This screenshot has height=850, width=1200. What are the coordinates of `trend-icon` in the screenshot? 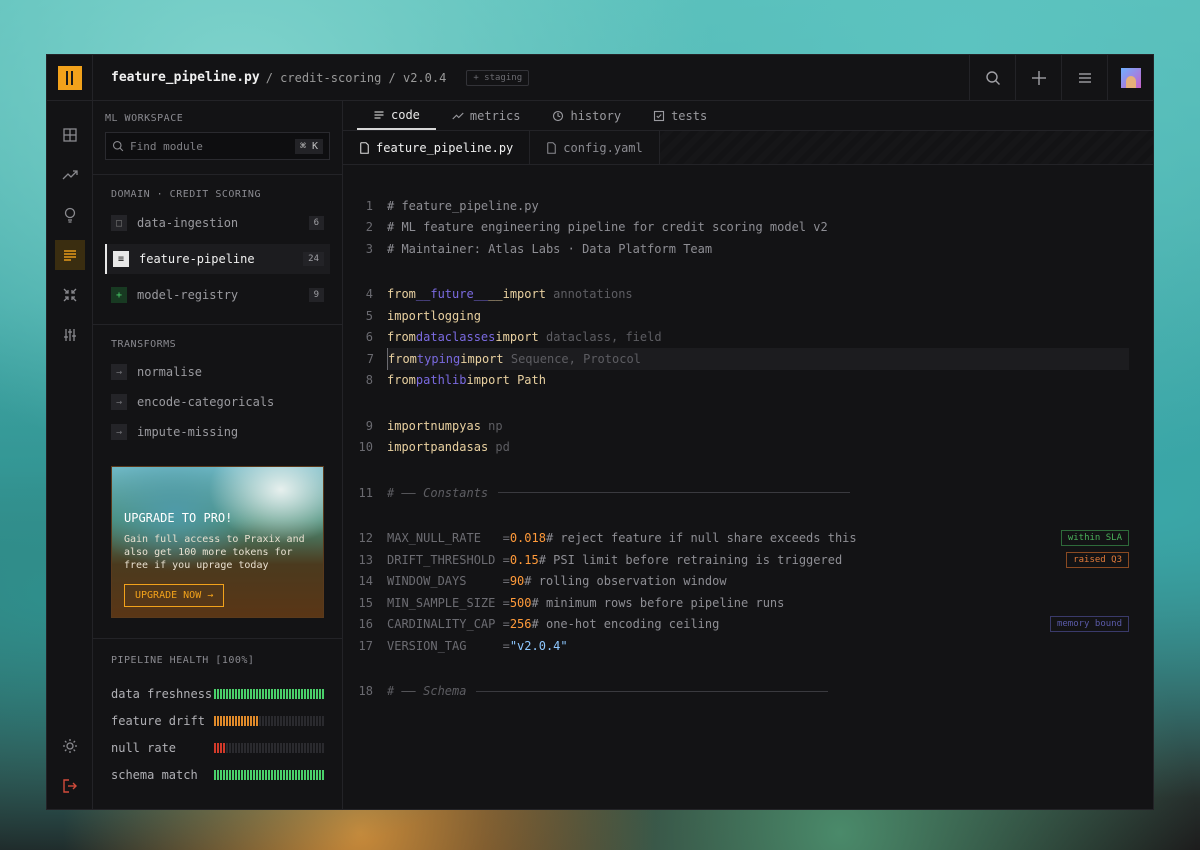 It's located at (458, 115).